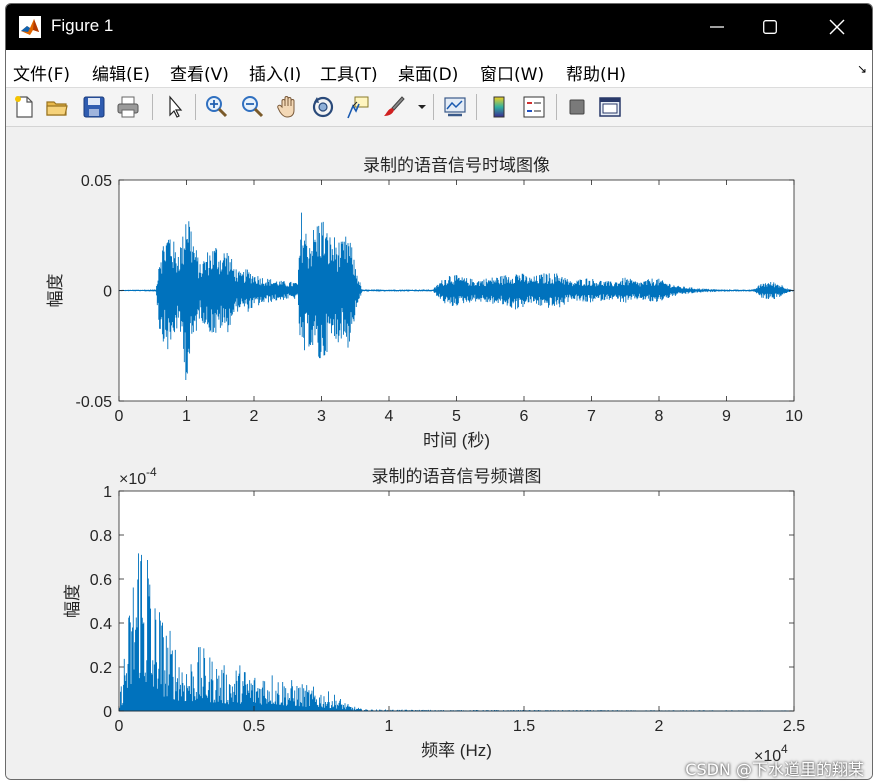 Image resolution: width=878 pixels, height=784 pixels. Describe the element at coordinates (82, 25) in the screenshot. I see `window-title: Figure 1` at that location.